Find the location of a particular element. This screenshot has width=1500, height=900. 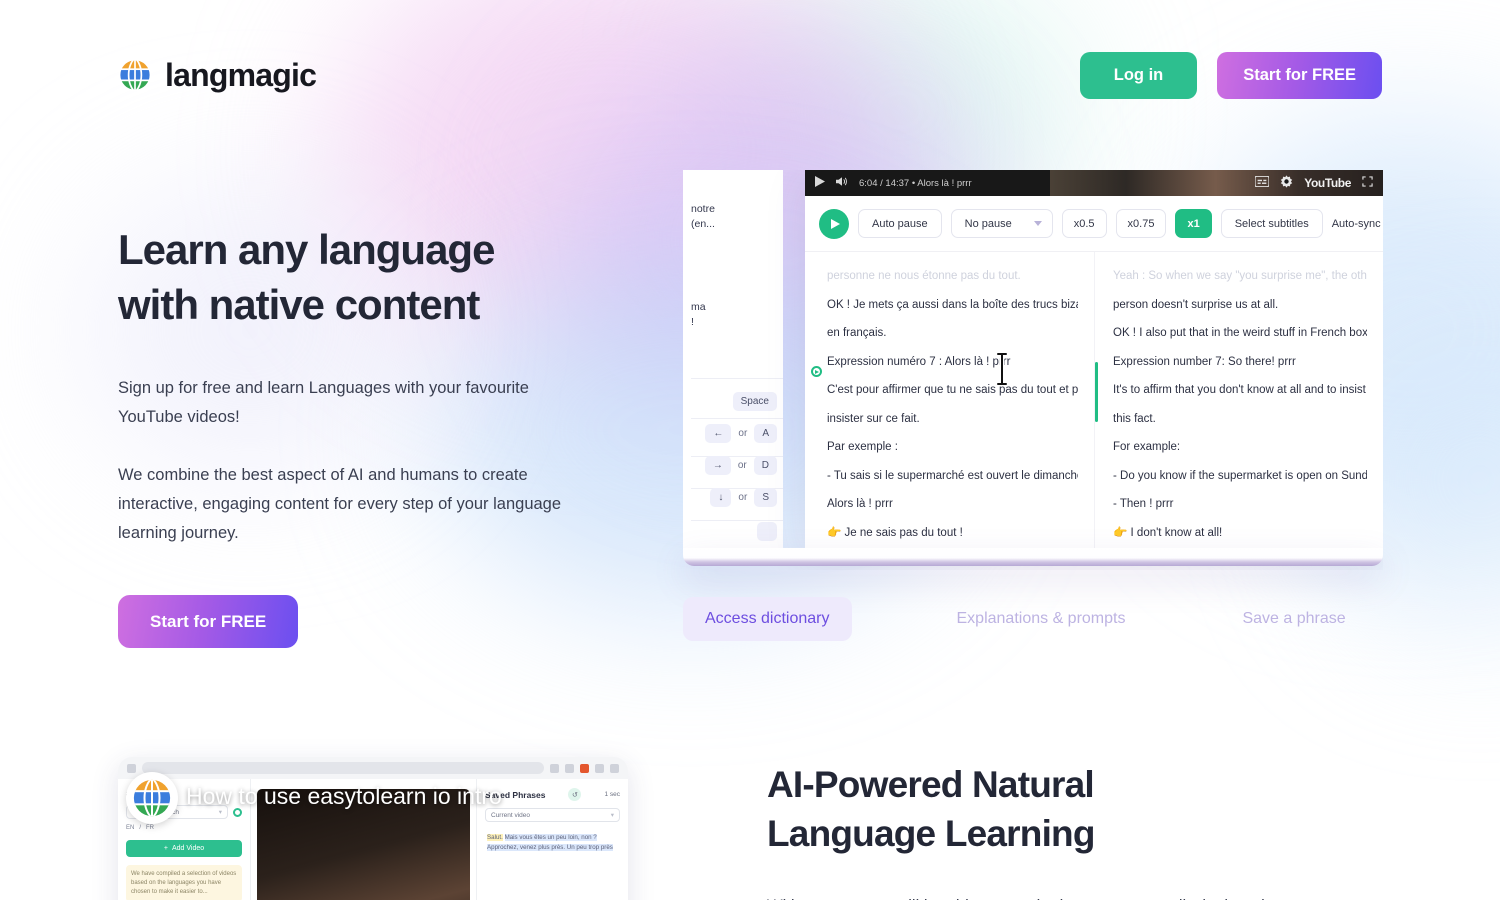

translation-line: 👉 I don't know at all! is located at coordinates (1240, 533).